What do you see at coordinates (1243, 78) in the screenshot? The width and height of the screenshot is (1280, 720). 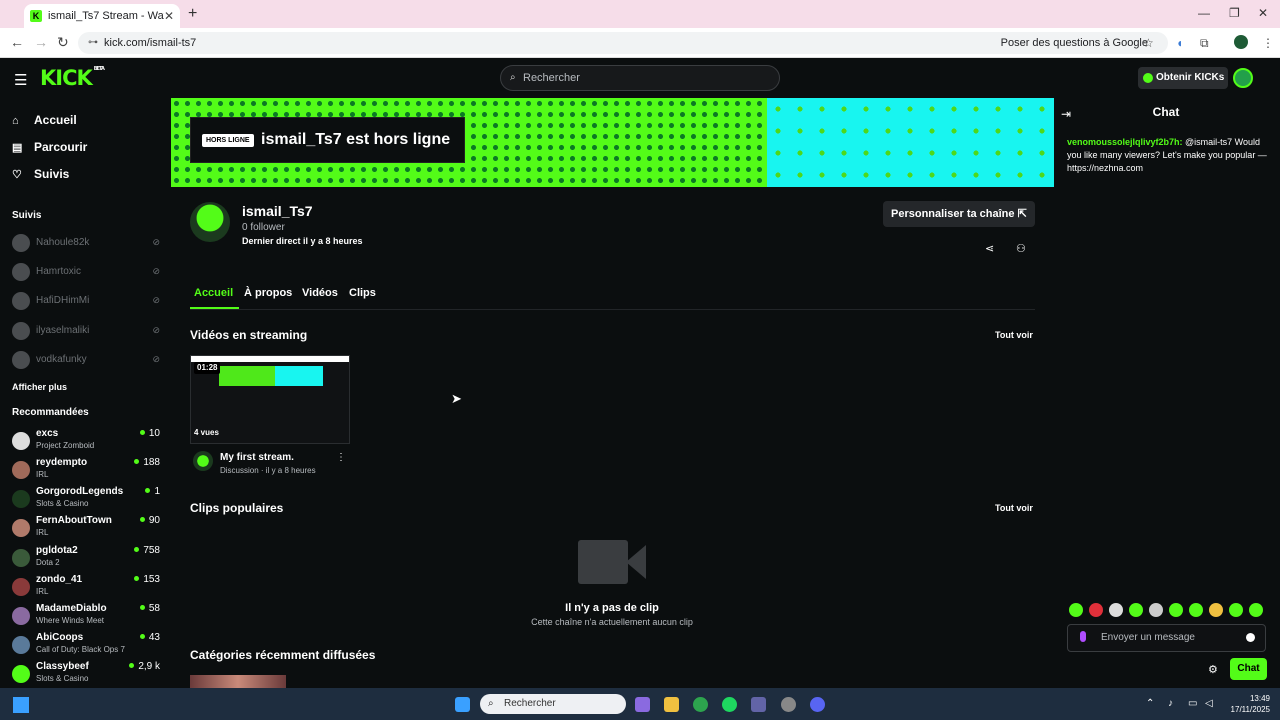 I see `user-avatar` at bounding box center [1243, 78].